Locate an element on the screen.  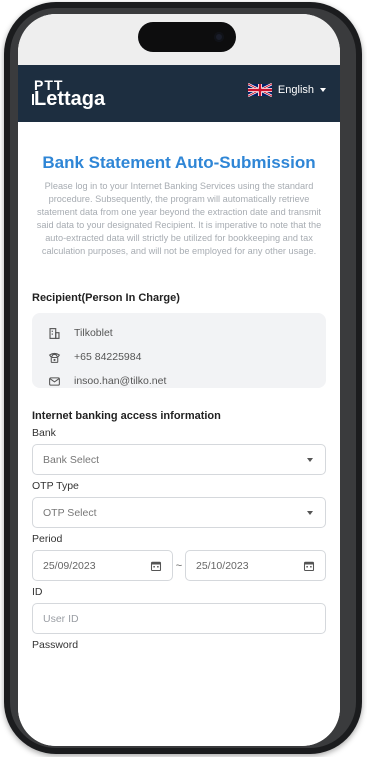
recipient-email: insoo.han@tilko.net is located at coordinates (120, 381).